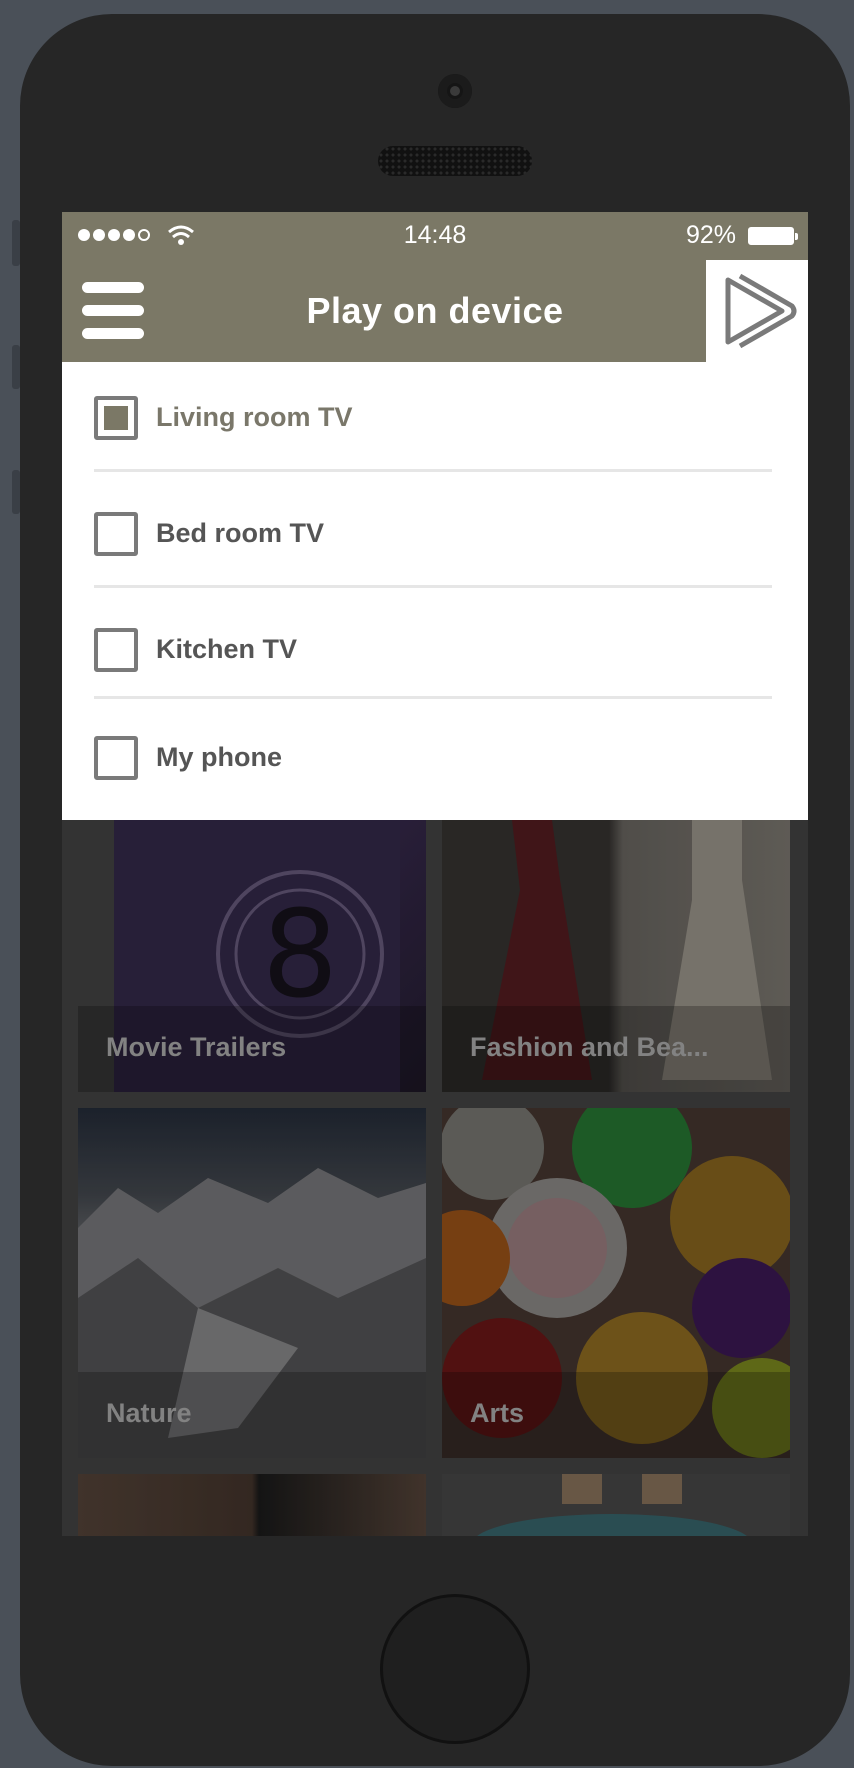 The height and width of the screenshot is (1768, 854). I want to click on device-option-bed-room-tv: Bed room TV, so click(433, 533).